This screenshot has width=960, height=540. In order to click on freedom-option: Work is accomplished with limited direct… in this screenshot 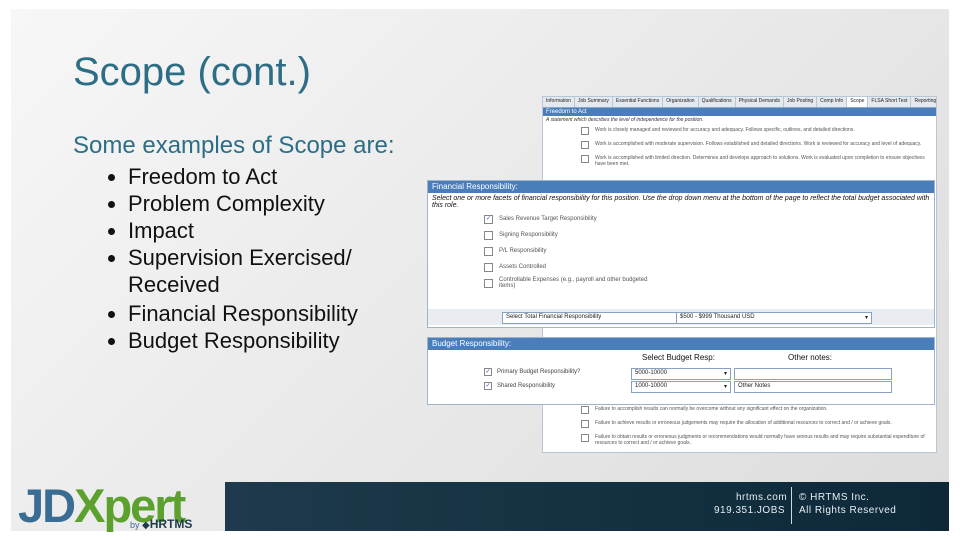, I will do `click(739, 161)`.